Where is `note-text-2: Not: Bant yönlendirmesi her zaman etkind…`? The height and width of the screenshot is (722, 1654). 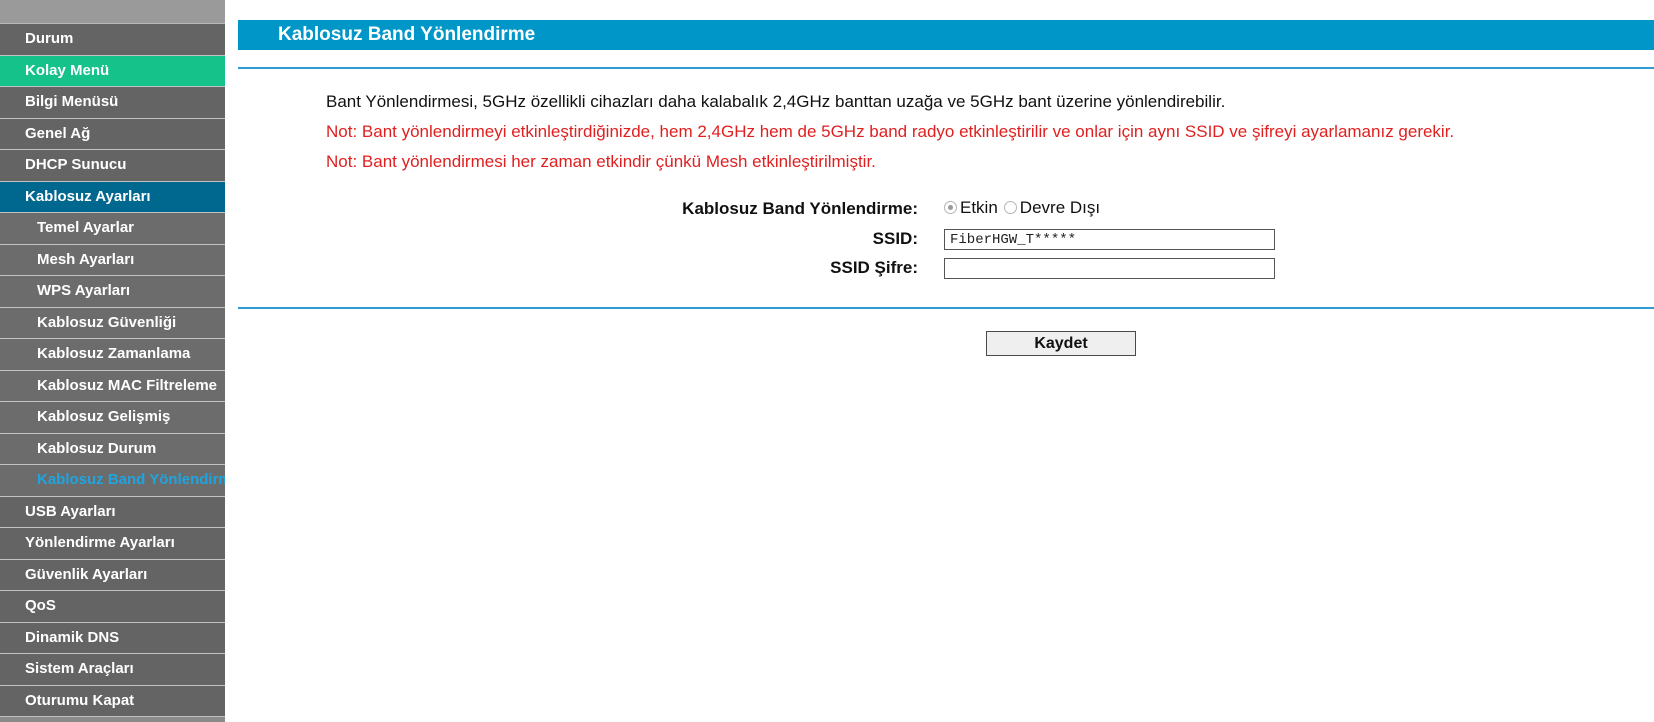
note-text-2: Not: Bant yönlendirmesi her zaman etkind… is located at coordinates (601, 161).